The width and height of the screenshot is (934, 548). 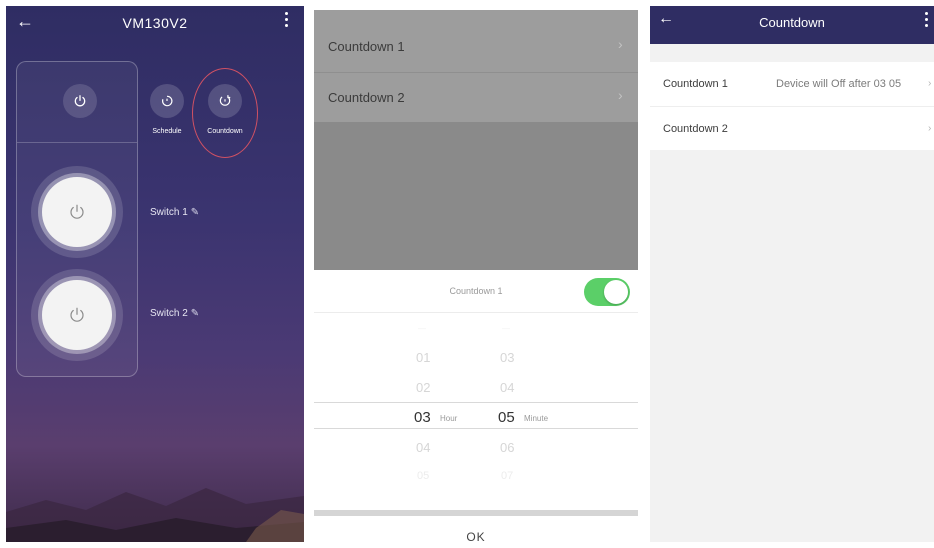 What do you see at coordinates (422, 417) in the screenshot?
I see `hour-selected: 03` at bounding box center [422, 417].